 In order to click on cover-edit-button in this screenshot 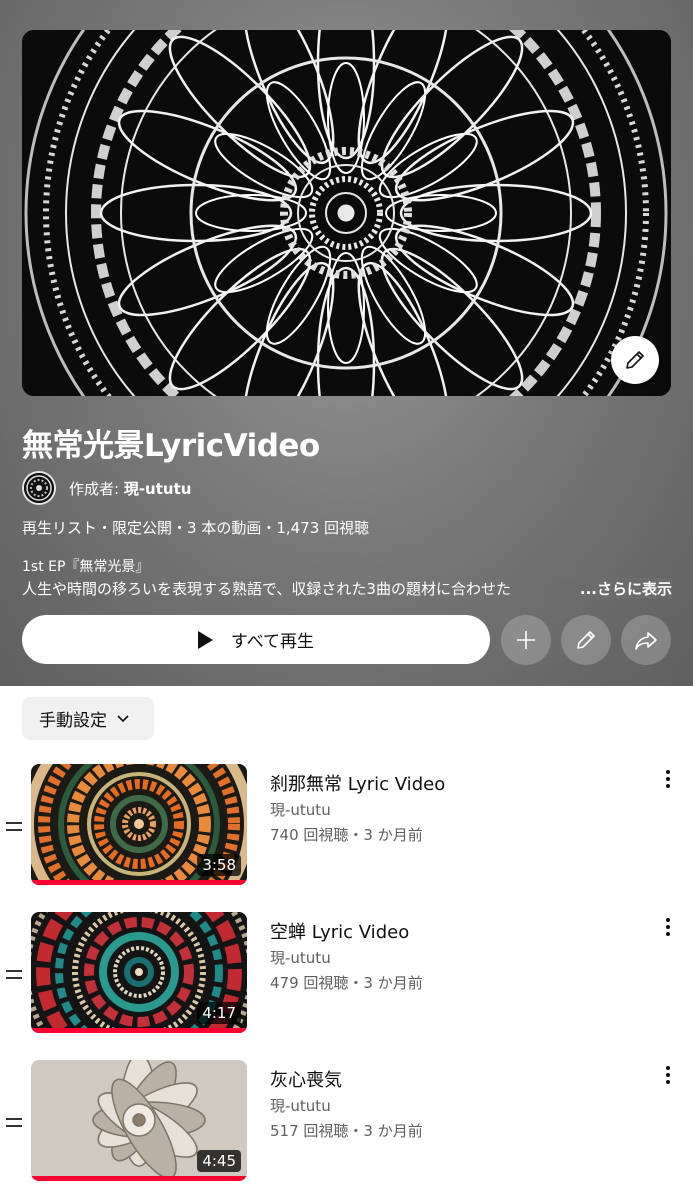, I will do `click(635, 360)`.